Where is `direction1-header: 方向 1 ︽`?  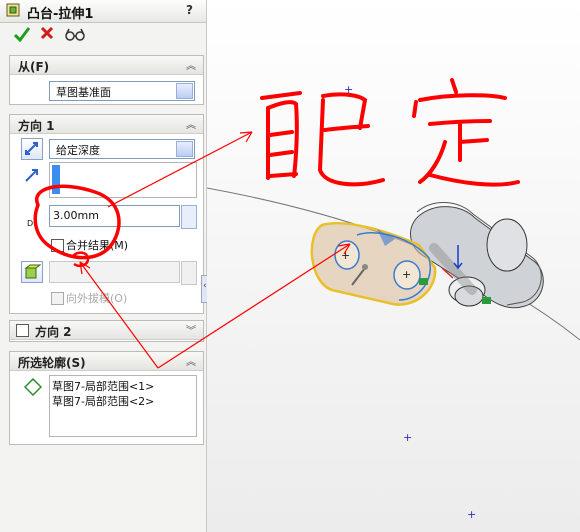
direction1-header: 方向 1 ︽ is located at coordinates (106, 124).